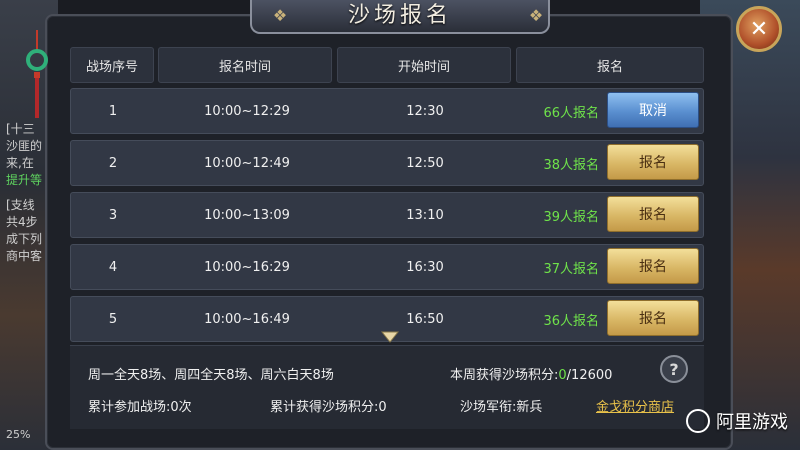 This screenshot has height=450, width=800. What do you see at coordinates (113, 319) in the screenshot?
I see `battlefield-number: 5` at bounding box center [113, 319].